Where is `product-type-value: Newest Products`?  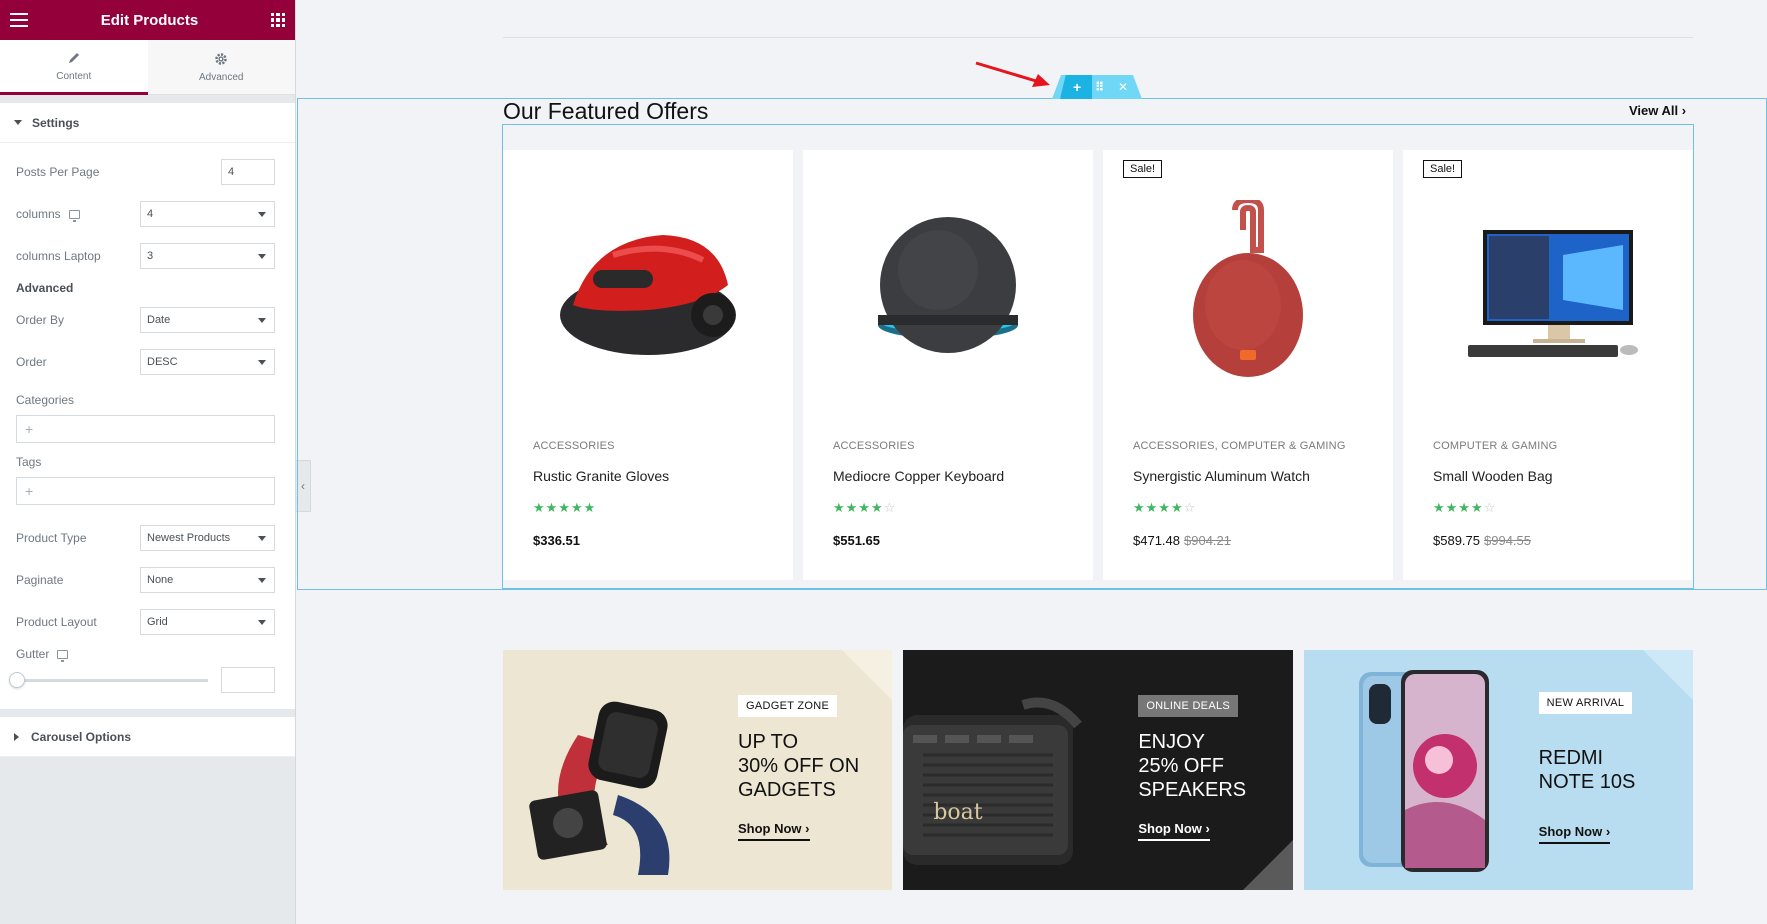 product-type-value: Newest Products is located at coordinates (189, 538).